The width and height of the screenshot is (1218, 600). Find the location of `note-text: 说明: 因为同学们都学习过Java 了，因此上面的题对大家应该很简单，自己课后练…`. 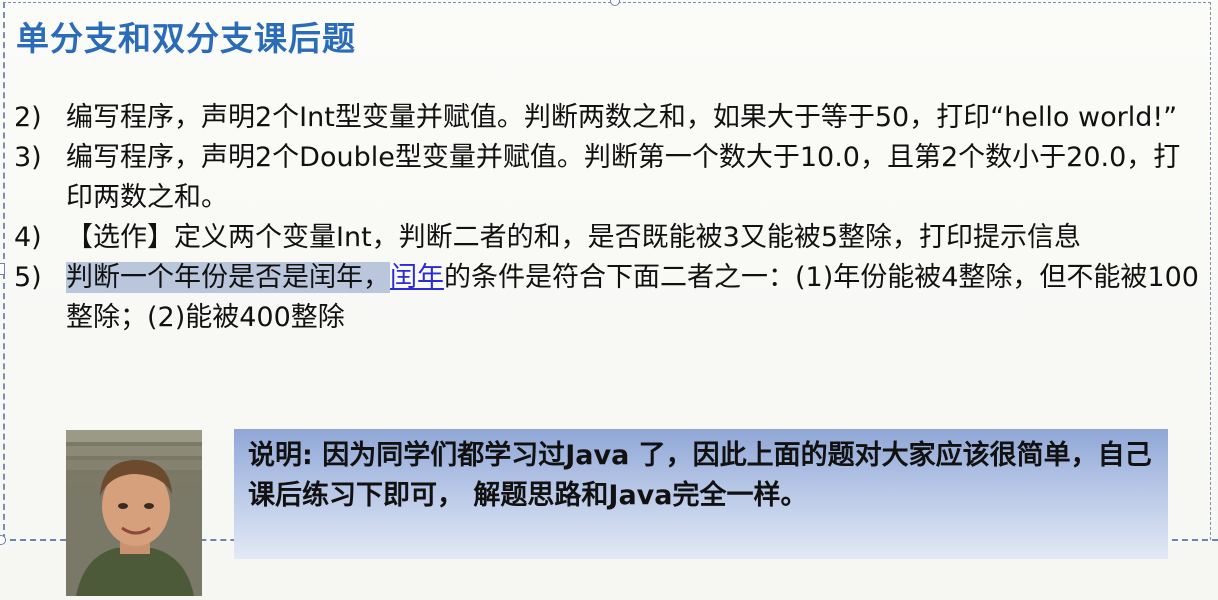

note-text: 说明: 因为同学们都学习过Java 了，因此上面的题对大家应该很简单，自己课后练… is located at coordinates (700, 475).